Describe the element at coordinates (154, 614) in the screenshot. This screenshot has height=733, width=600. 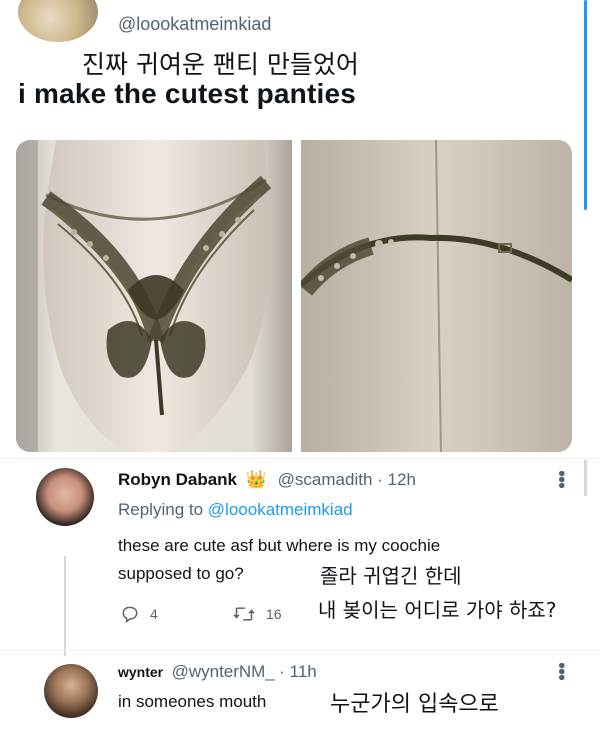
I see `reply-count: 4` at that location.